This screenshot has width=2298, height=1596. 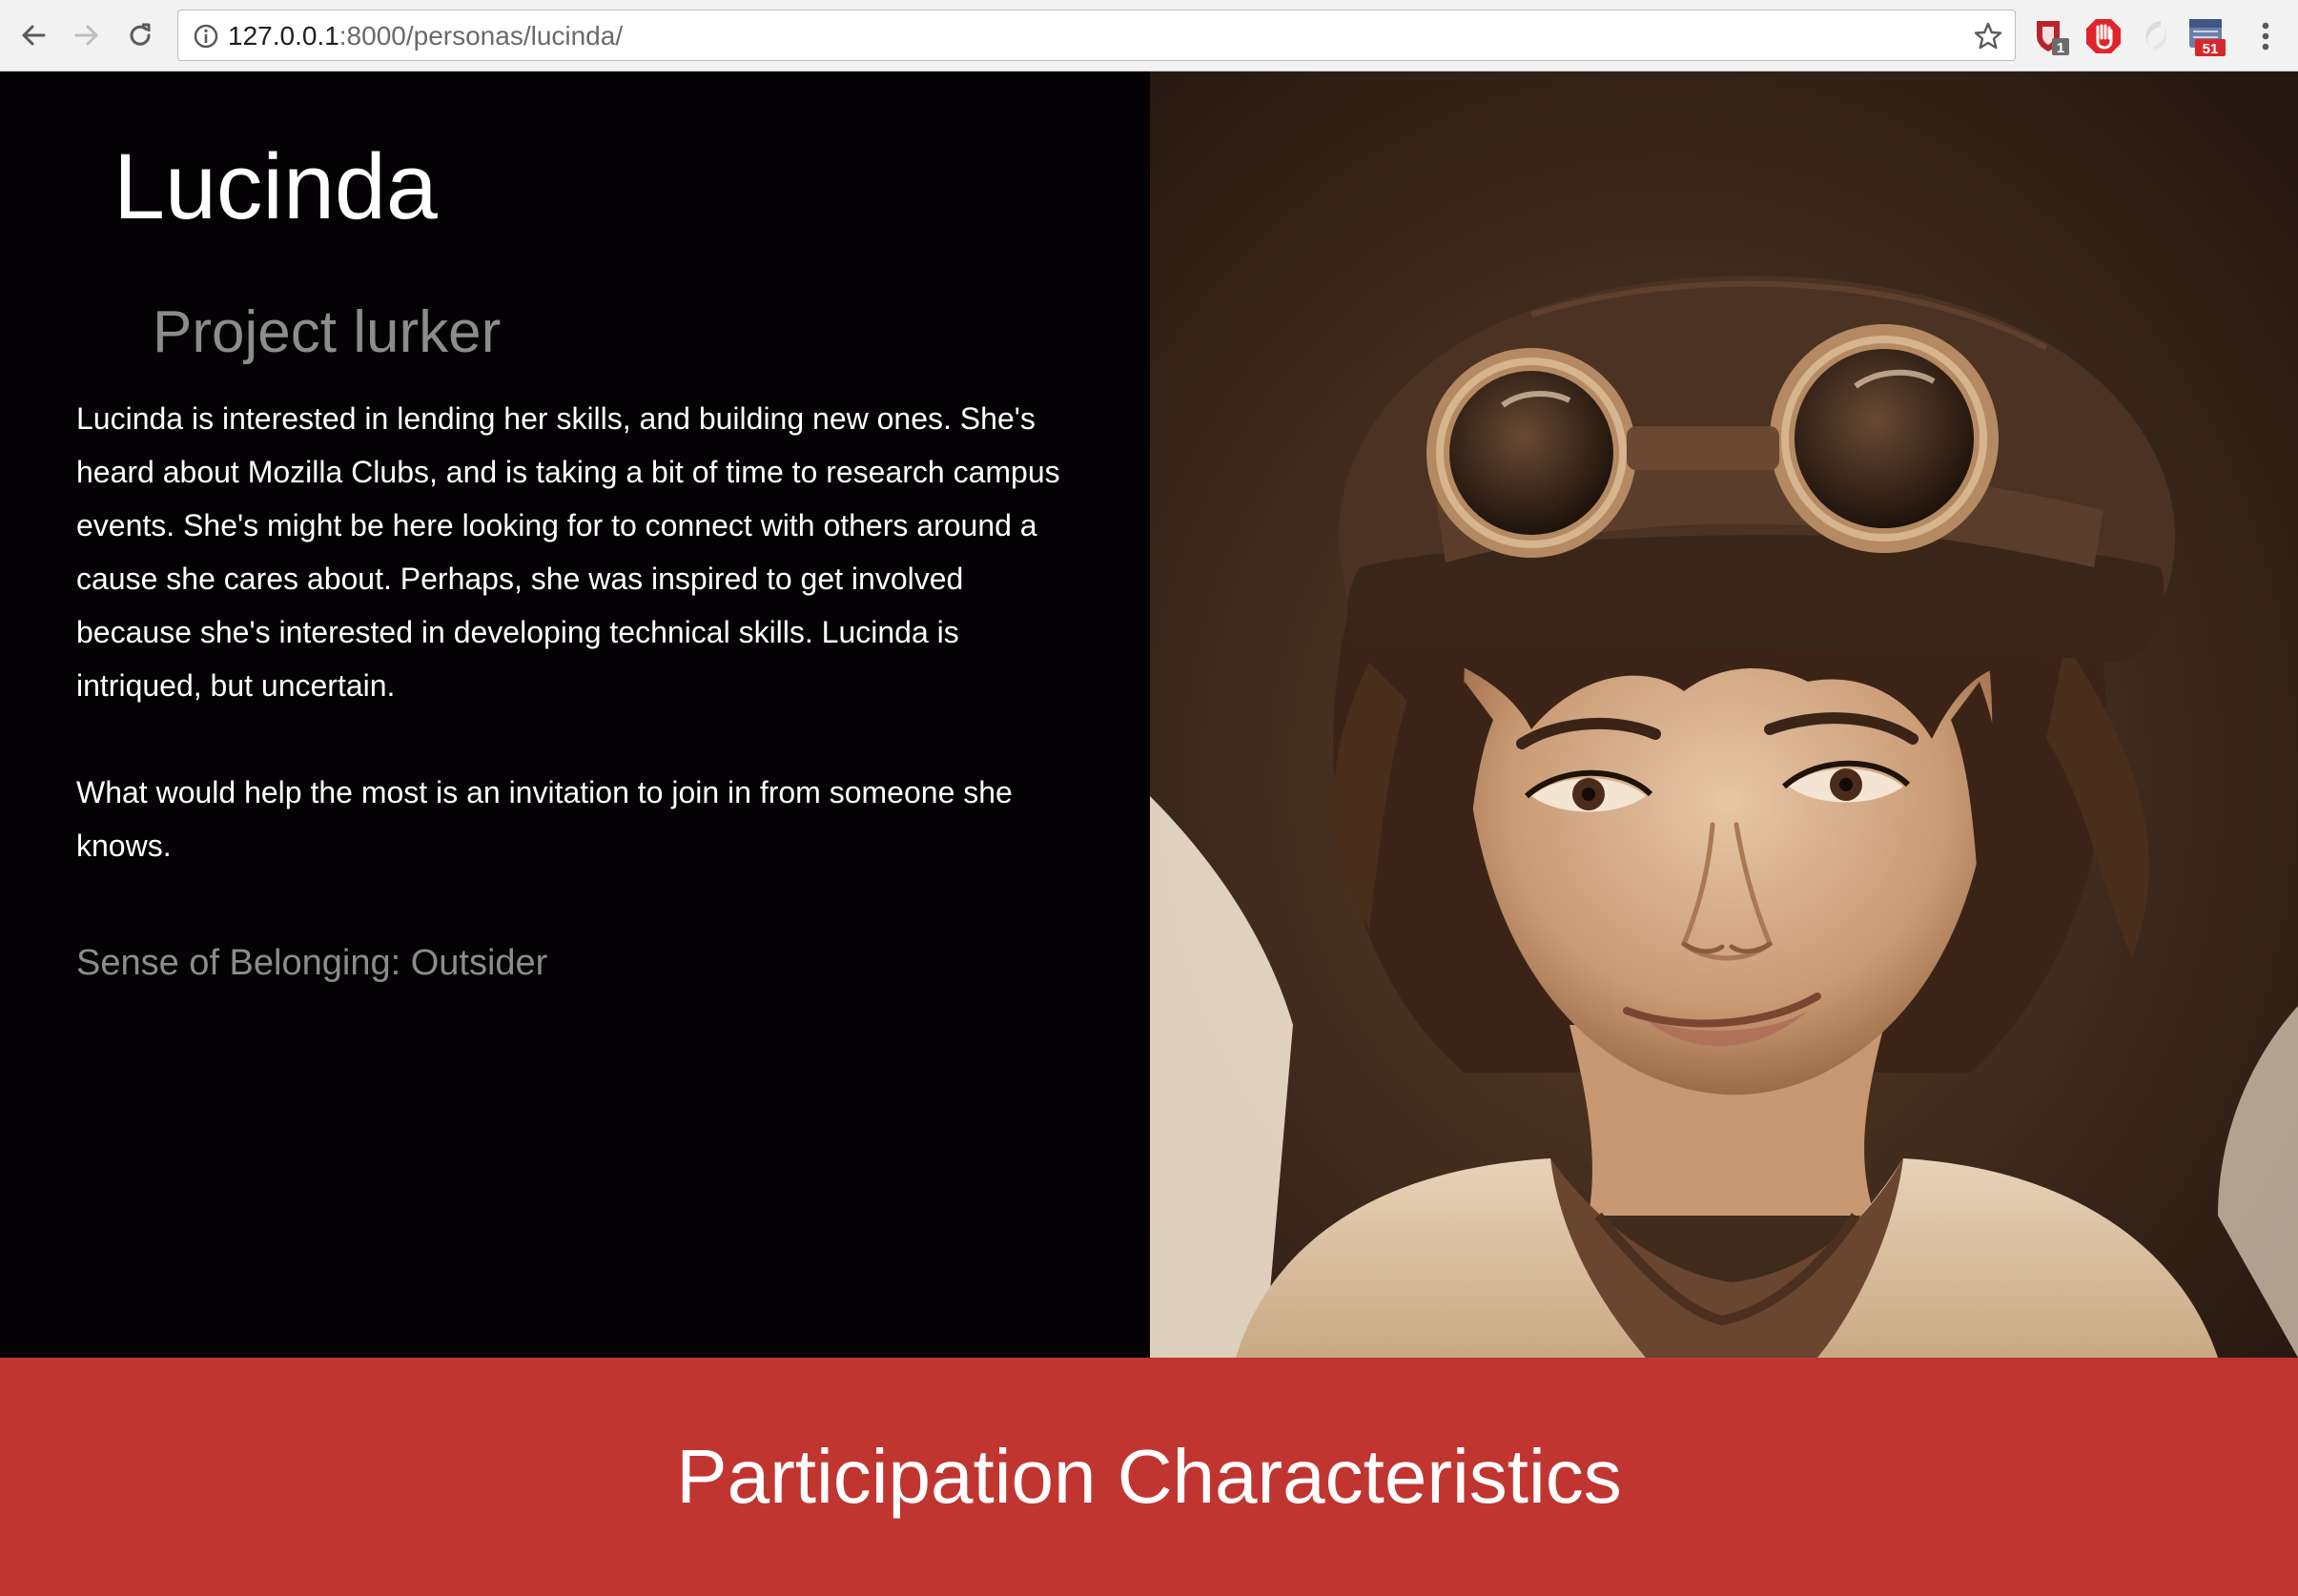 I want to click on calendar-extension-button: 51, so click(x=2206, y=36).